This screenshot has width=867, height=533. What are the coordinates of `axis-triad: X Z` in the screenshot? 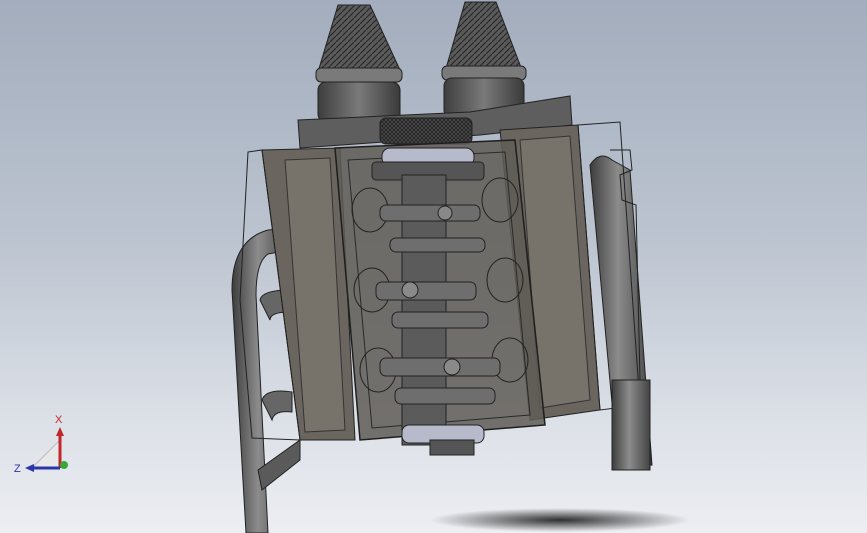 It's located at (45, 445).